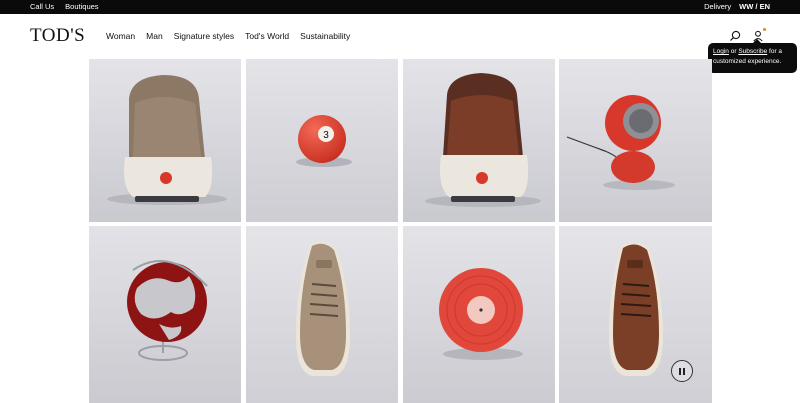 This screenshot has height=403, width=800. Describe the element at coordinates (754, 6) in the screenshot. I see `language-selector: WW / EN` at that location.